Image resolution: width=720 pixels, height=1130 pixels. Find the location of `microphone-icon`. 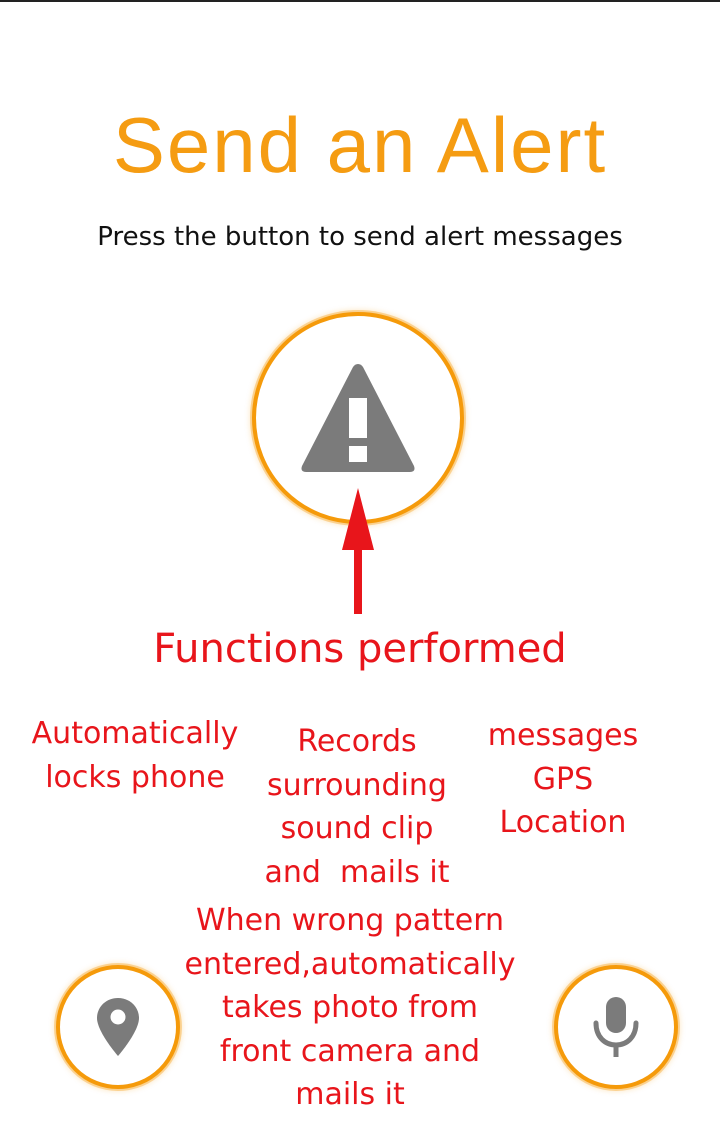

microphone-icon is located at coordinates (616, 1027).